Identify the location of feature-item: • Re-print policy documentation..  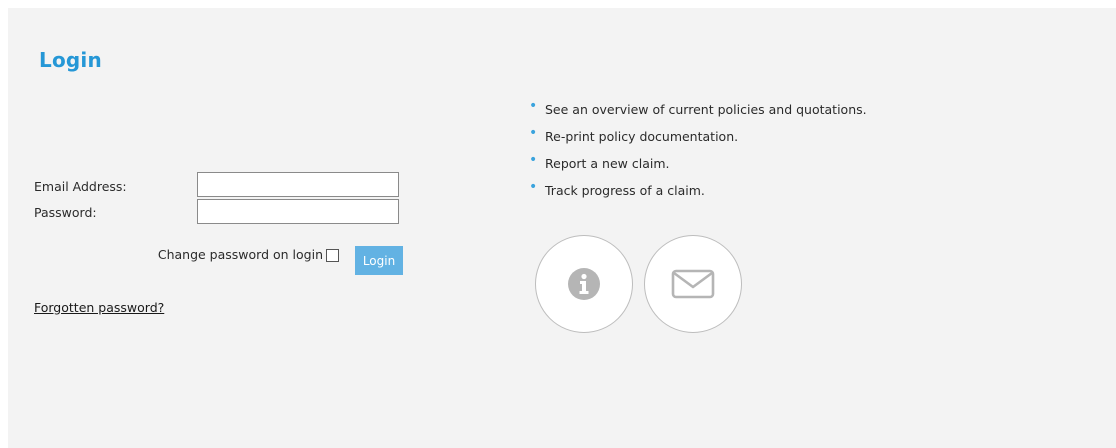
(697, 140).